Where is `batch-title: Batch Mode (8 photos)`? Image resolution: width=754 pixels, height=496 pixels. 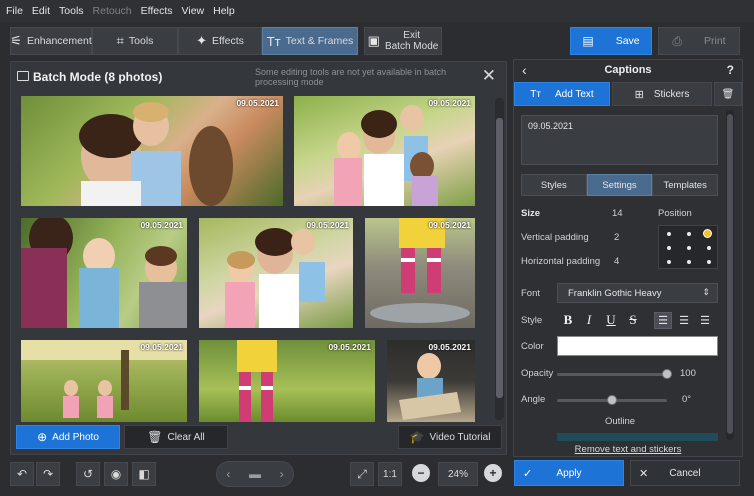 batch-title: Batch Mode (8 photos) is located at coordinates (98, 77).